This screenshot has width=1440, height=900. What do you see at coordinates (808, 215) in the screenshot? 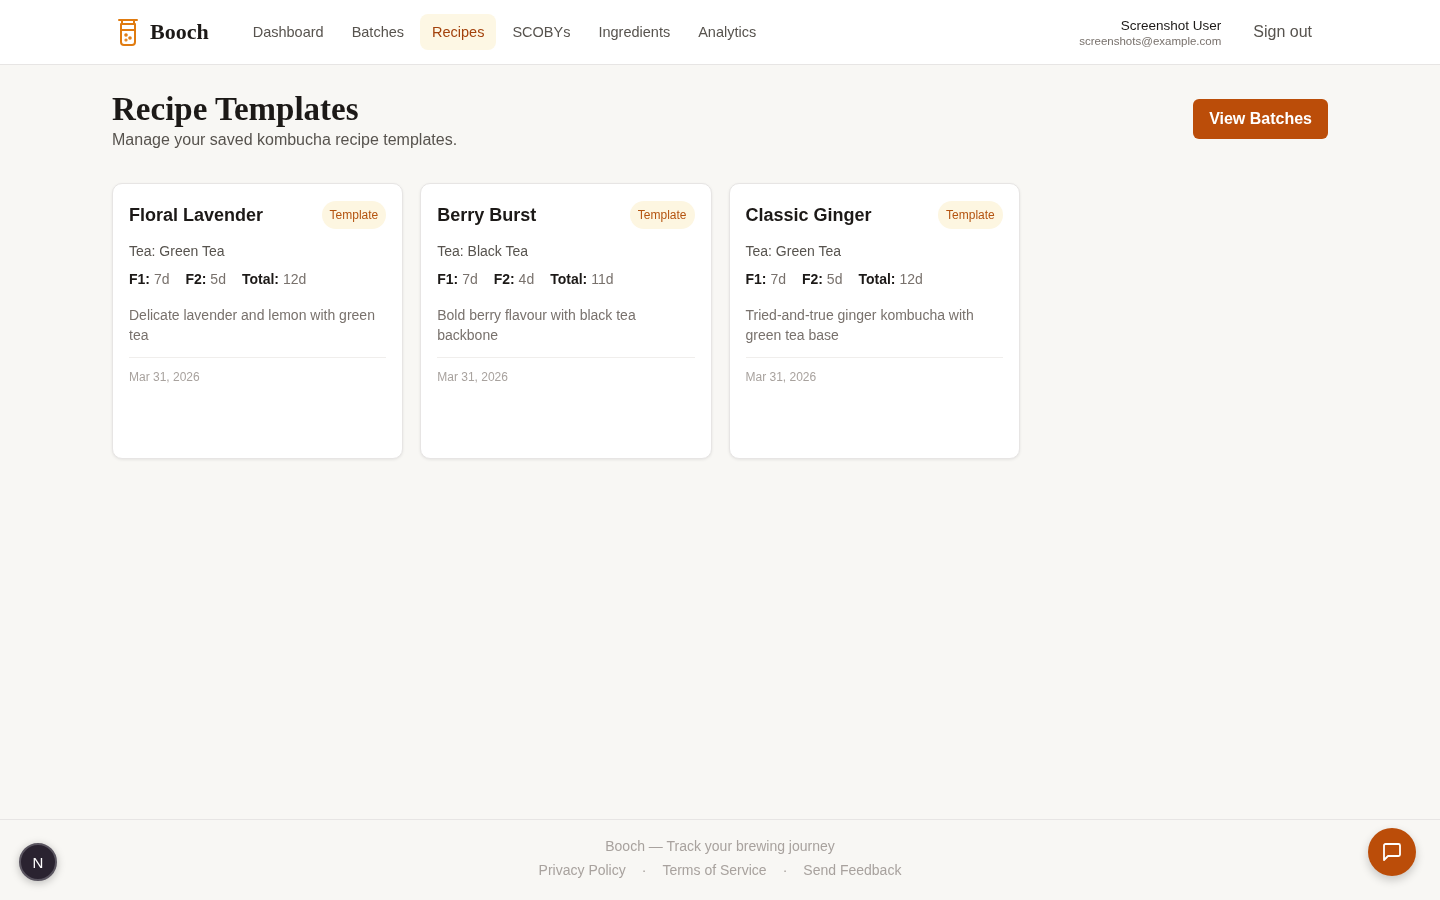
I see `recipe-name: Classic Ginger` at bounding box center [808, 215].